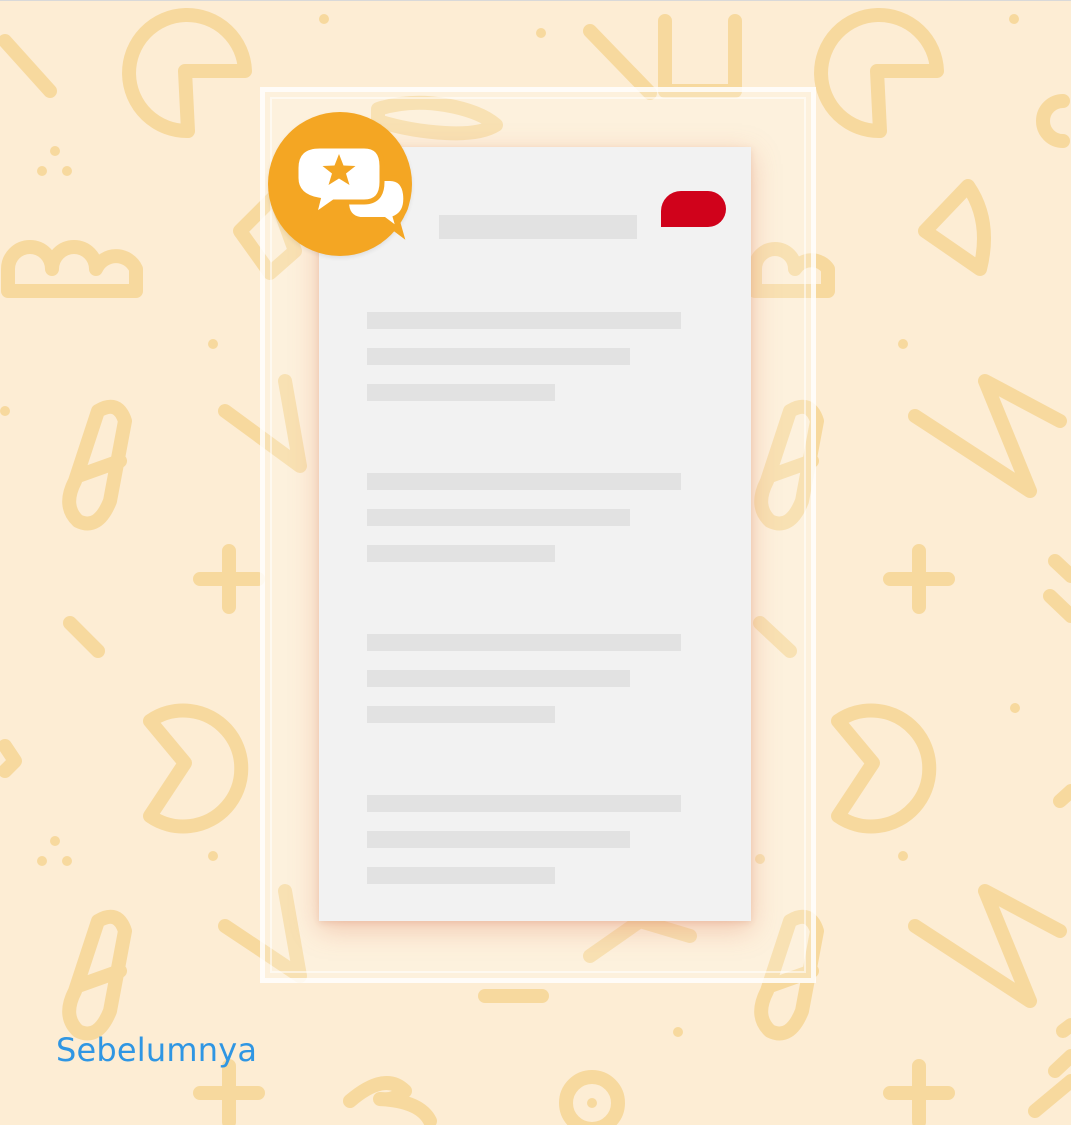 This screenshot has width=1071, height=1125. I want to click on red-status-pill, so click(693, 209).